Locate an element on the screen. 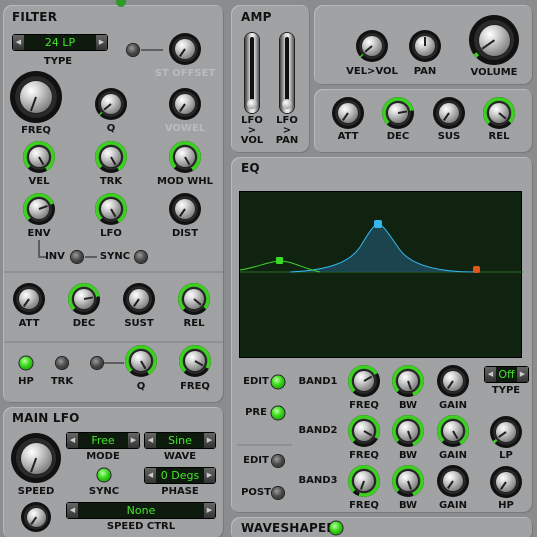 This screenshot has width=537, height=537. band2-bw-knob is located at coordinates (408, 431).